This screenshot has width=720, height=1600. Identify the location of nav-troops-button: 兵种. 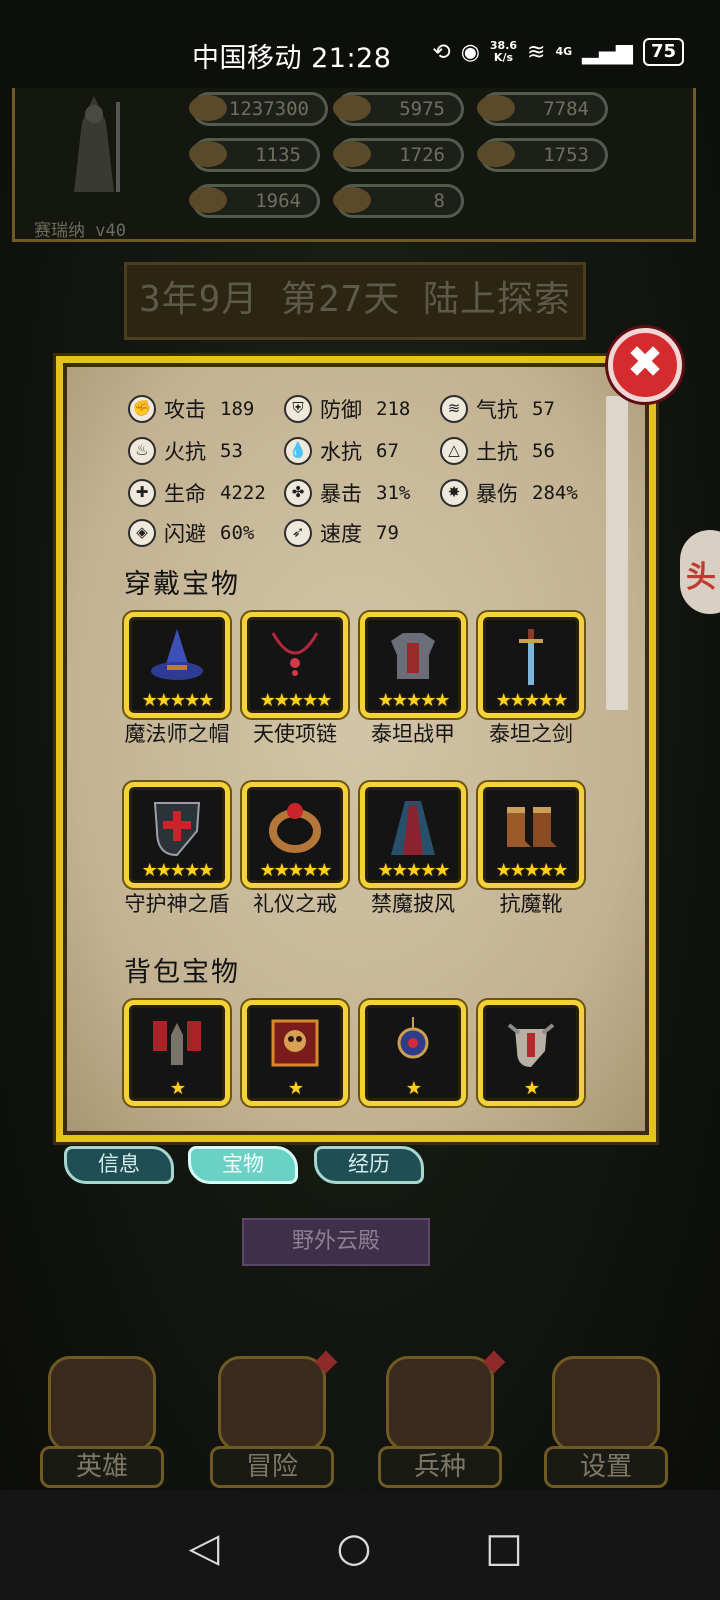
(442, 1420).